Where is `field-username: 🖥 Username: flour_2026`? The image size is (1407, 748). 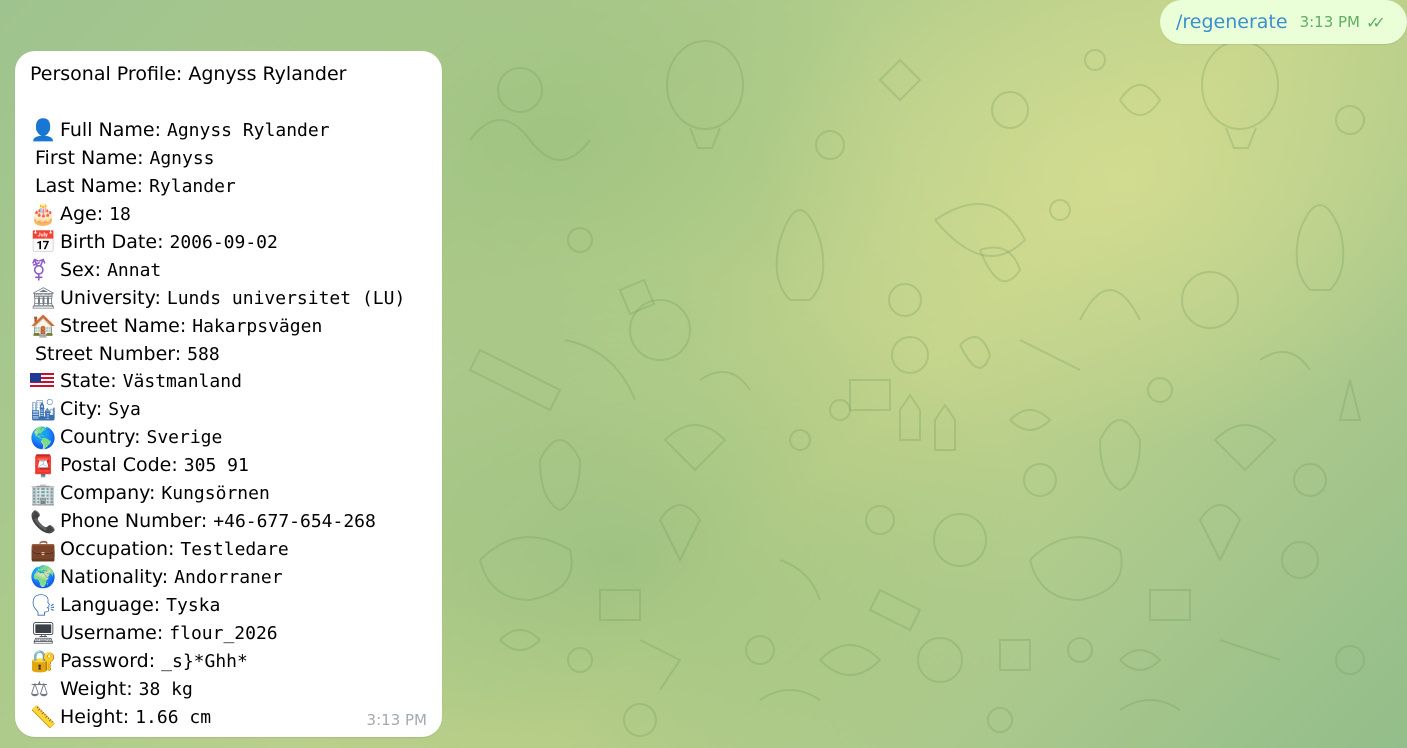
field-username: 🖥 Username: flour_2026 is located at coordinates (231, 634).